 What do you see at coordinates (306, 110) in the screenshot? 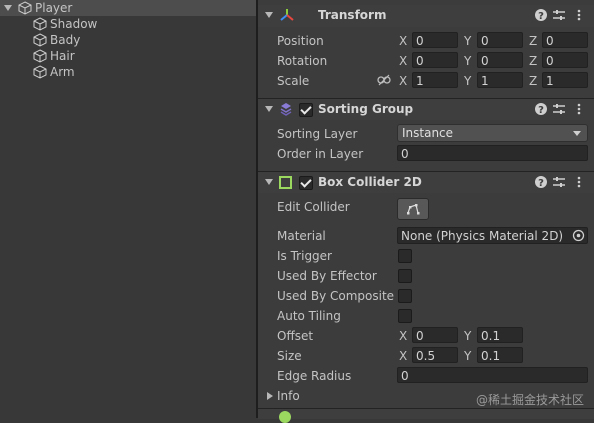
I see `sorting-group-enabled-checkbox` at bounding box center [306, 110].